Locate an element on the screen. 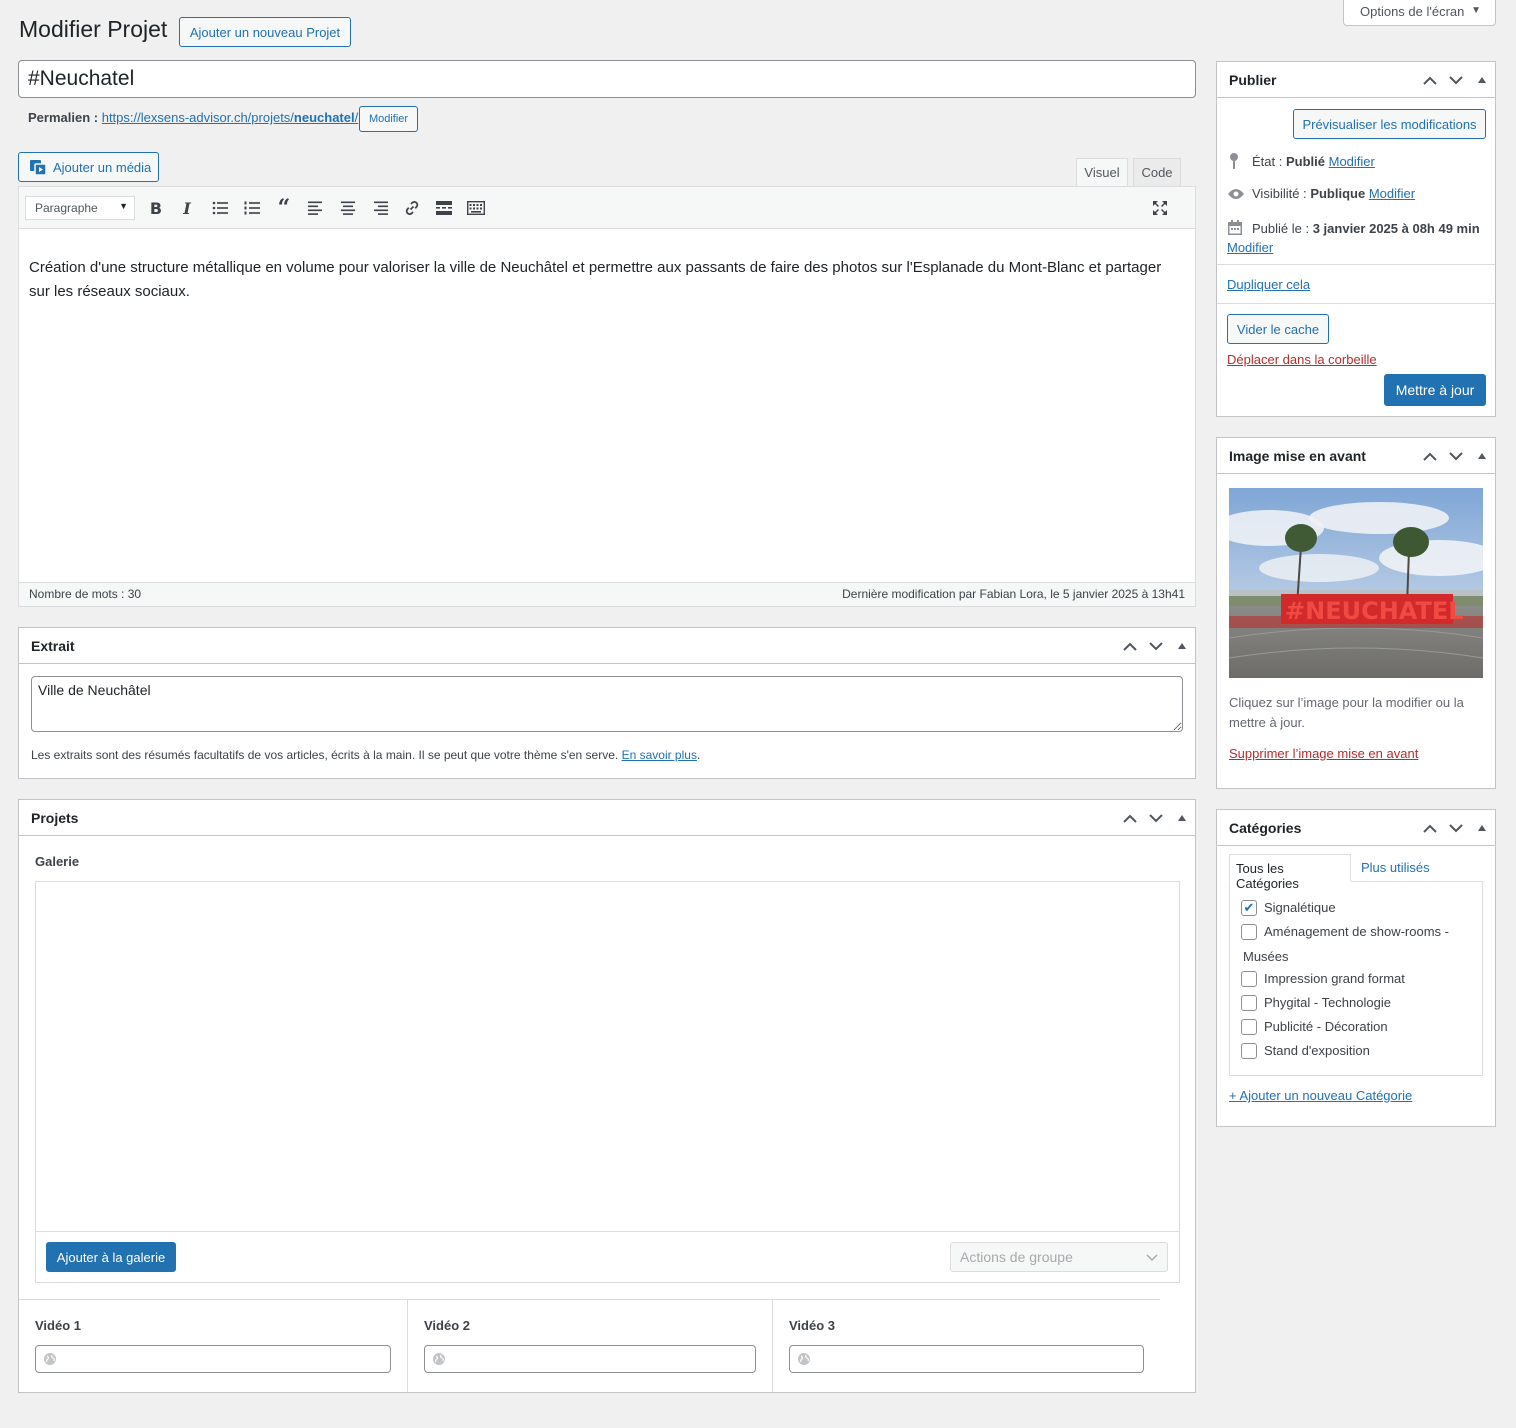 The height and width of the screenshot is (1428, 1516). learn-more-link: En savoir plus is located at coordinates (659, 755).